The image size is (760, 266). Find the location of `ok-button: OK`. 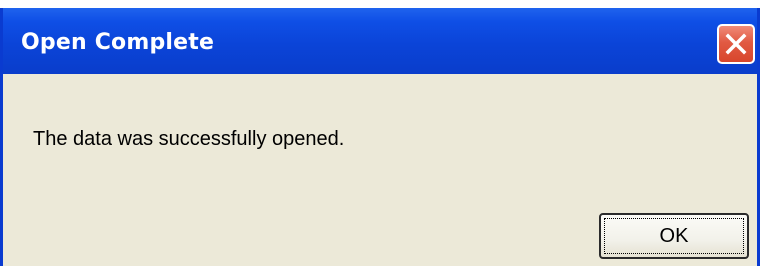

ok-button: OK is located at coordinates (674, 236).